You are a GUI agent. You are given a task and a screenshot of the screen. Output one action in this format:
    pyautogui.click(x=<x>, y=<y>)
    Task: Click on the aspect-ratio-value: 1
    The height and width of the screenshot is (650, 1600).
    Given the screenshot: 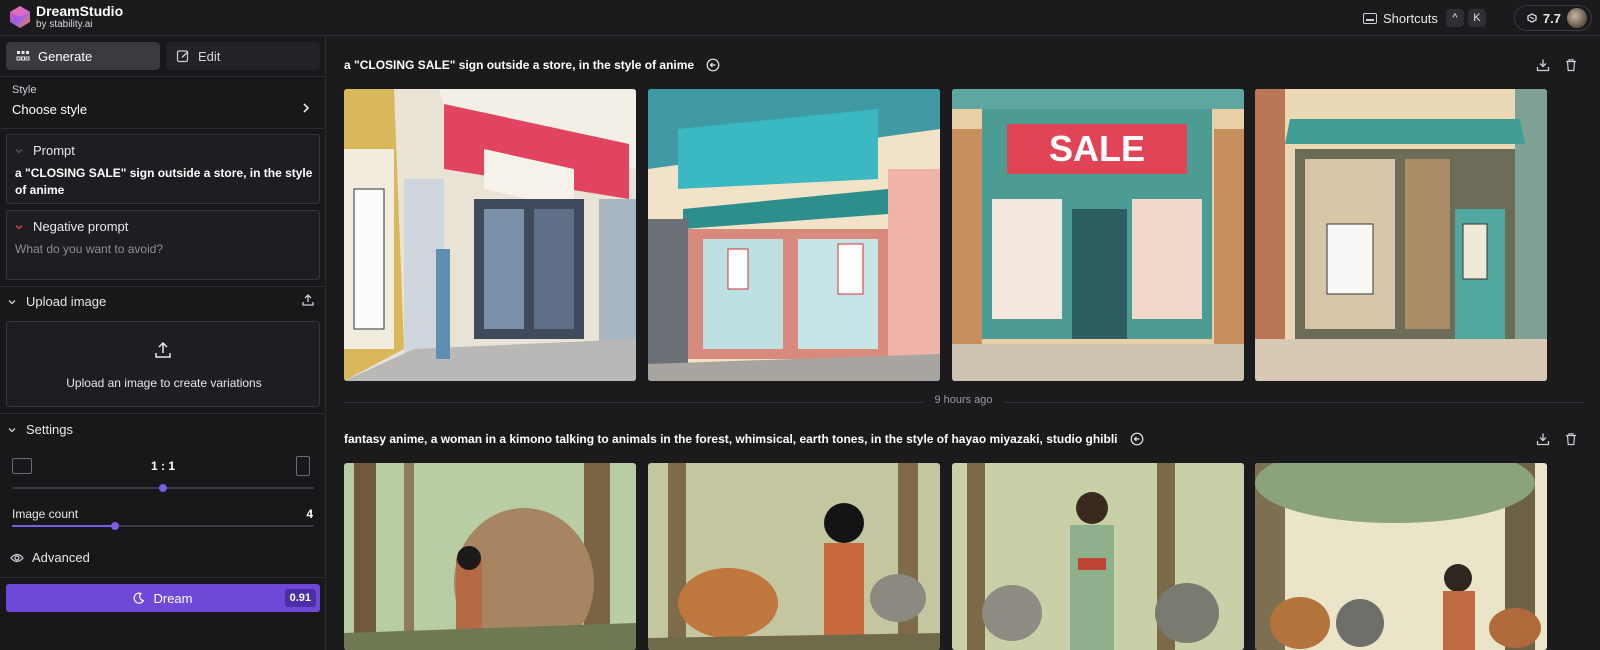 What is the action you would take?
    pyautogui.click(x=162, y=466)
    